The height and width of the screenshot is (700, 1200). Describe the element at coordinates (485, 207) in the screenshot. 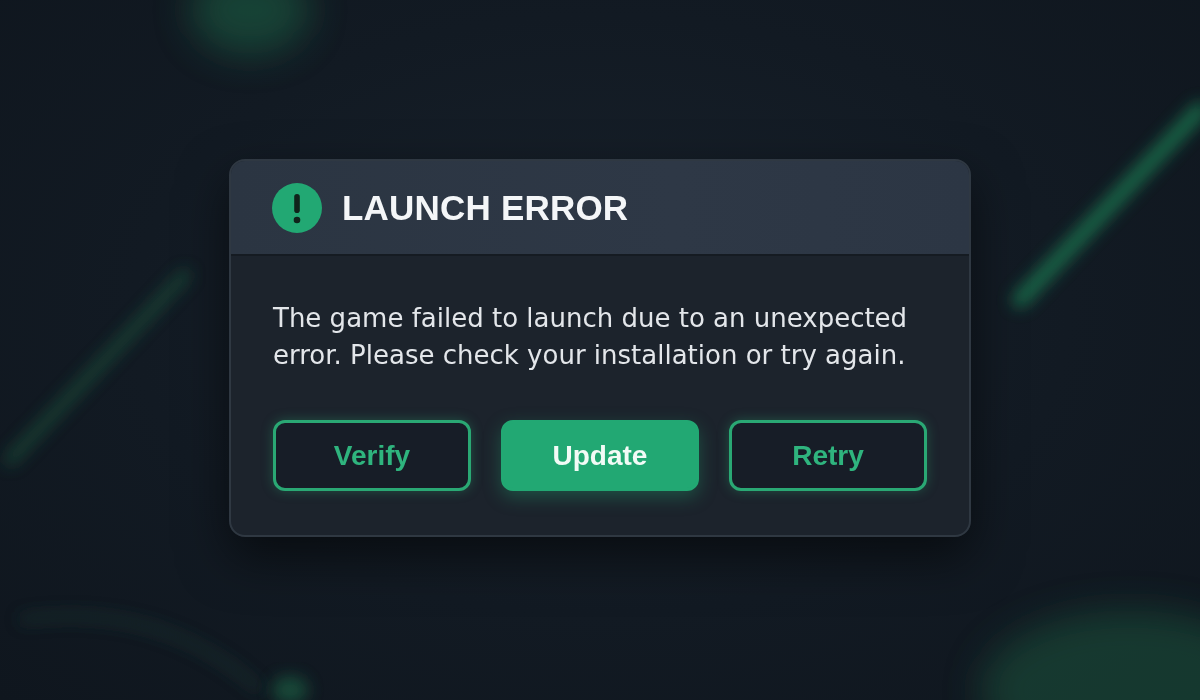

I see `dialog-title: LAUNCH ERROR` at that location.